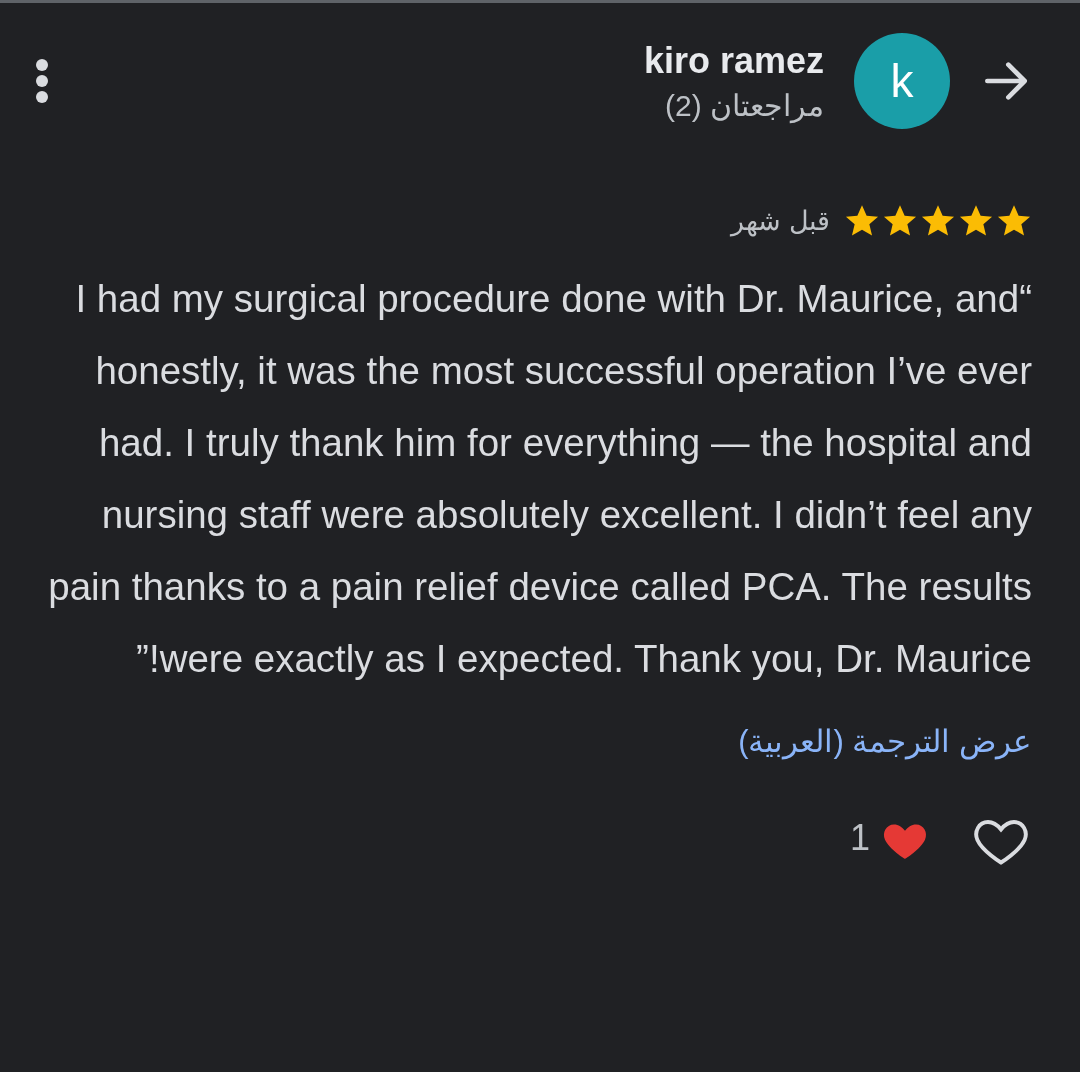 This screenshot has height=1072, width=1080. Describe the element at coordinates (780, 221) in the screenshot. I see `review-time: قبل شهر` at that location.